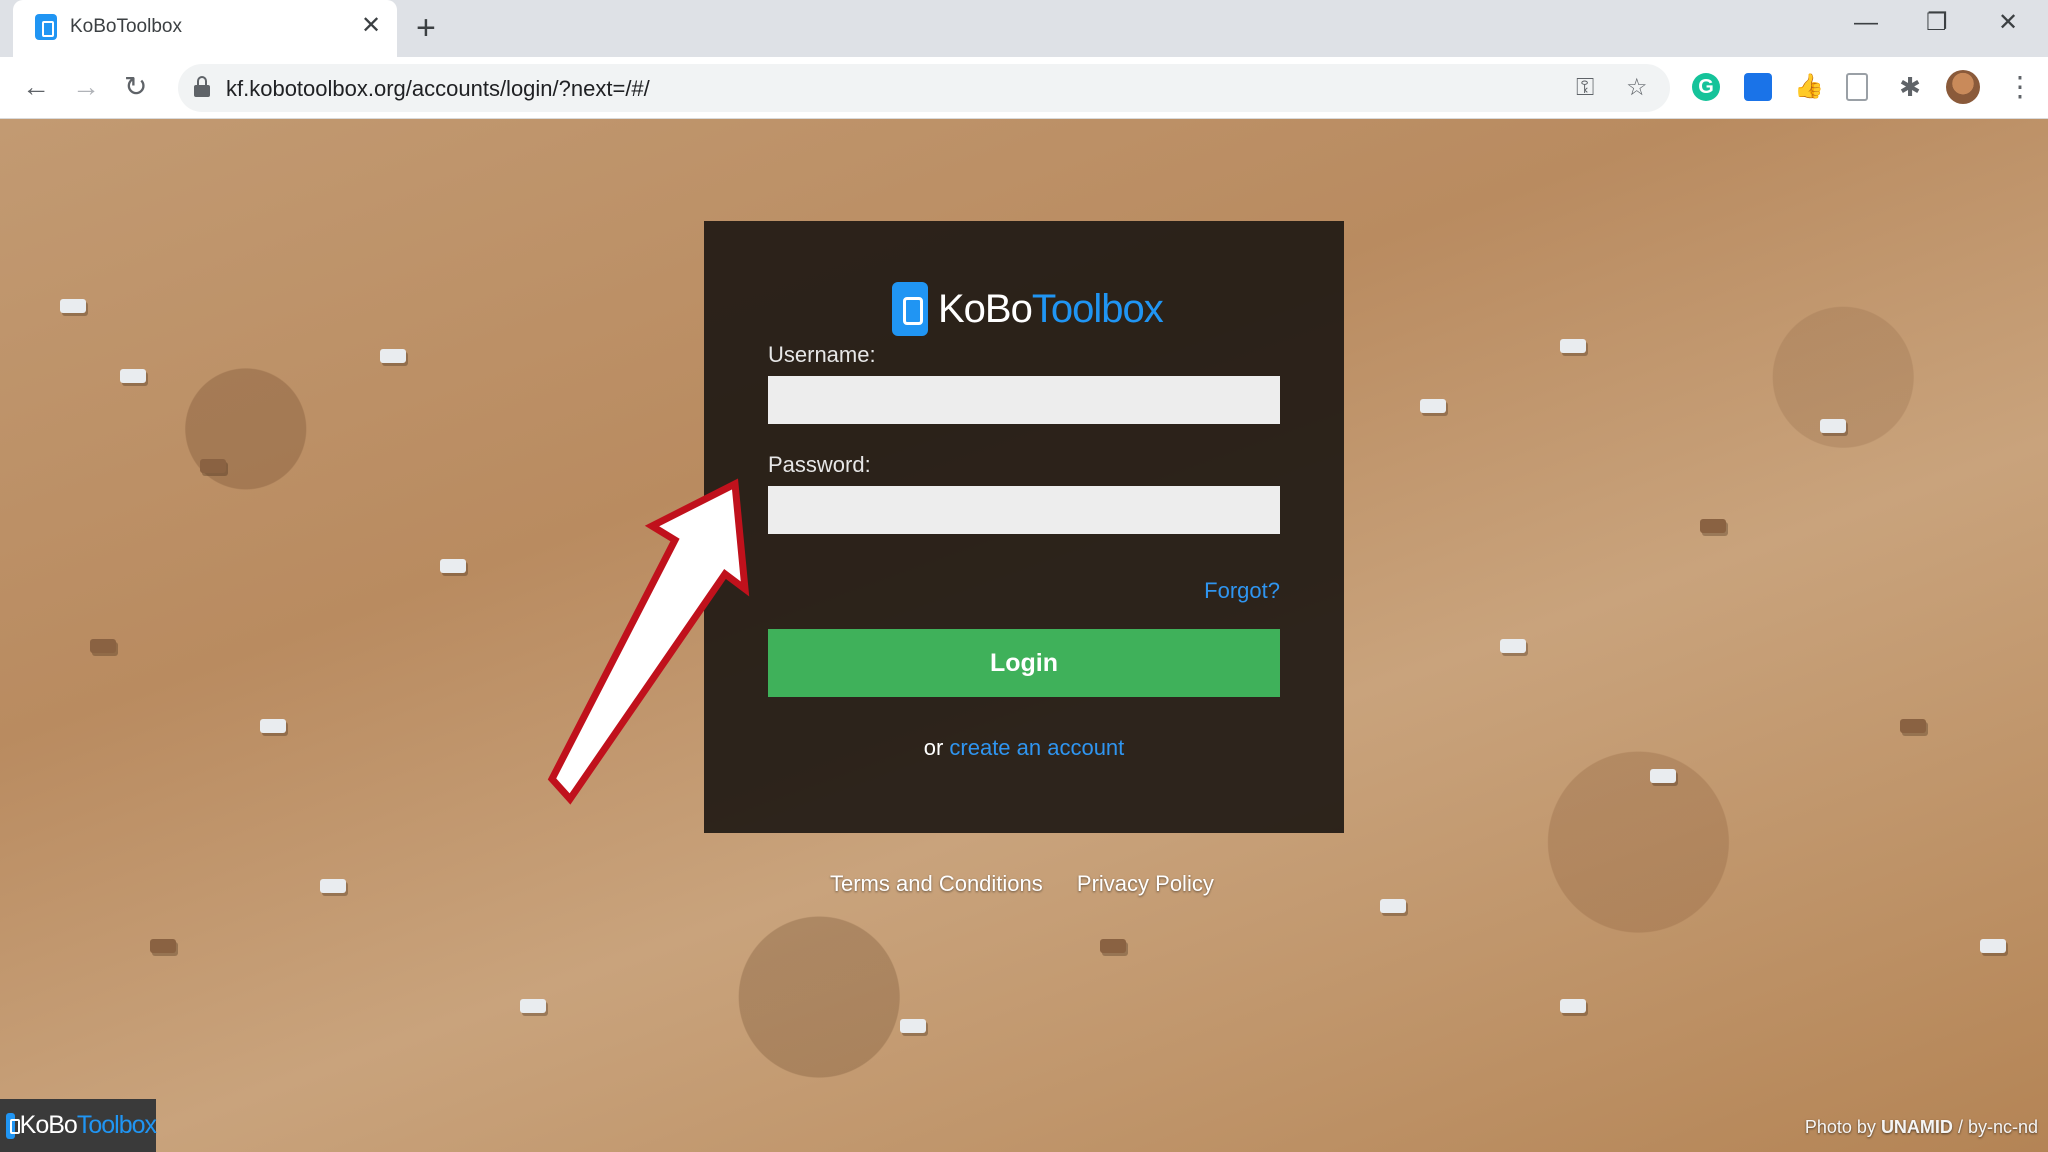  I want to click on annotation-arrow-icon, so click(648, 641).